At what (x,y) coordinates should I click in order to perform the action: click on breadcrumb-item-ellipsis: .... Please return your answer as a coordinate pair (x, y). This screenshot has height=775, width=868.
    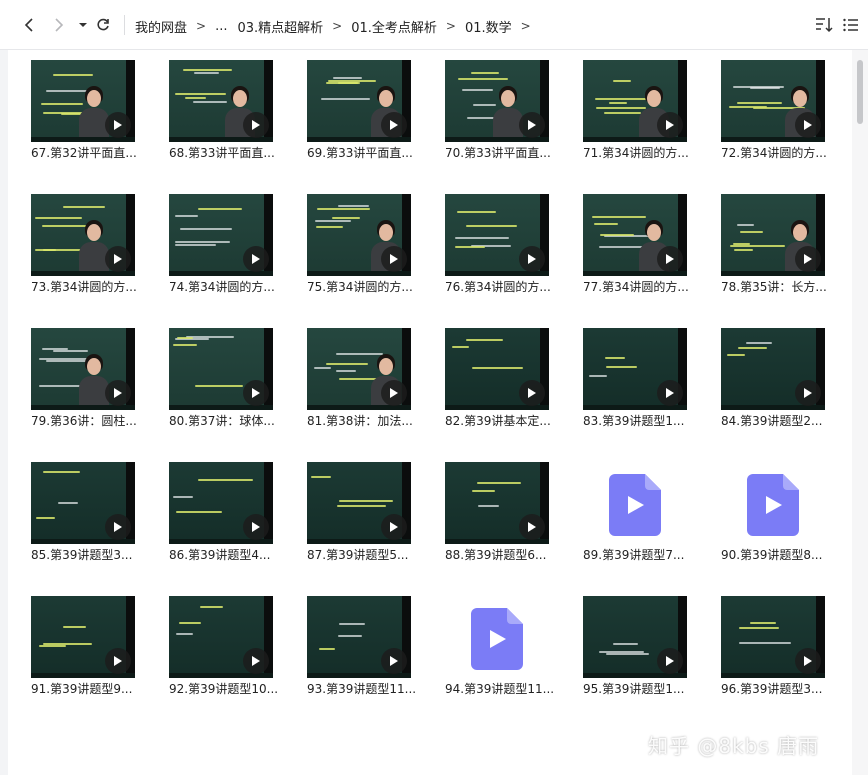
    Looking at the image, I should click on (221, 26).